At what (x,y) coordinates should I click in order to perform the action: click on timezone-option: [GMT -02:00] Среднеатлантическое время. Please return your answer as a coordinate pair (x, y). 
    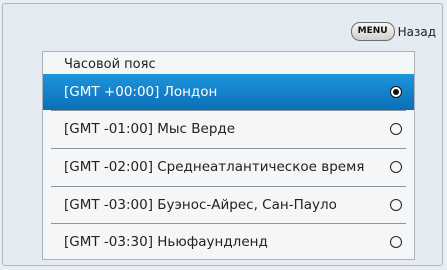
    Looking at the image, I should click on (228, 167).